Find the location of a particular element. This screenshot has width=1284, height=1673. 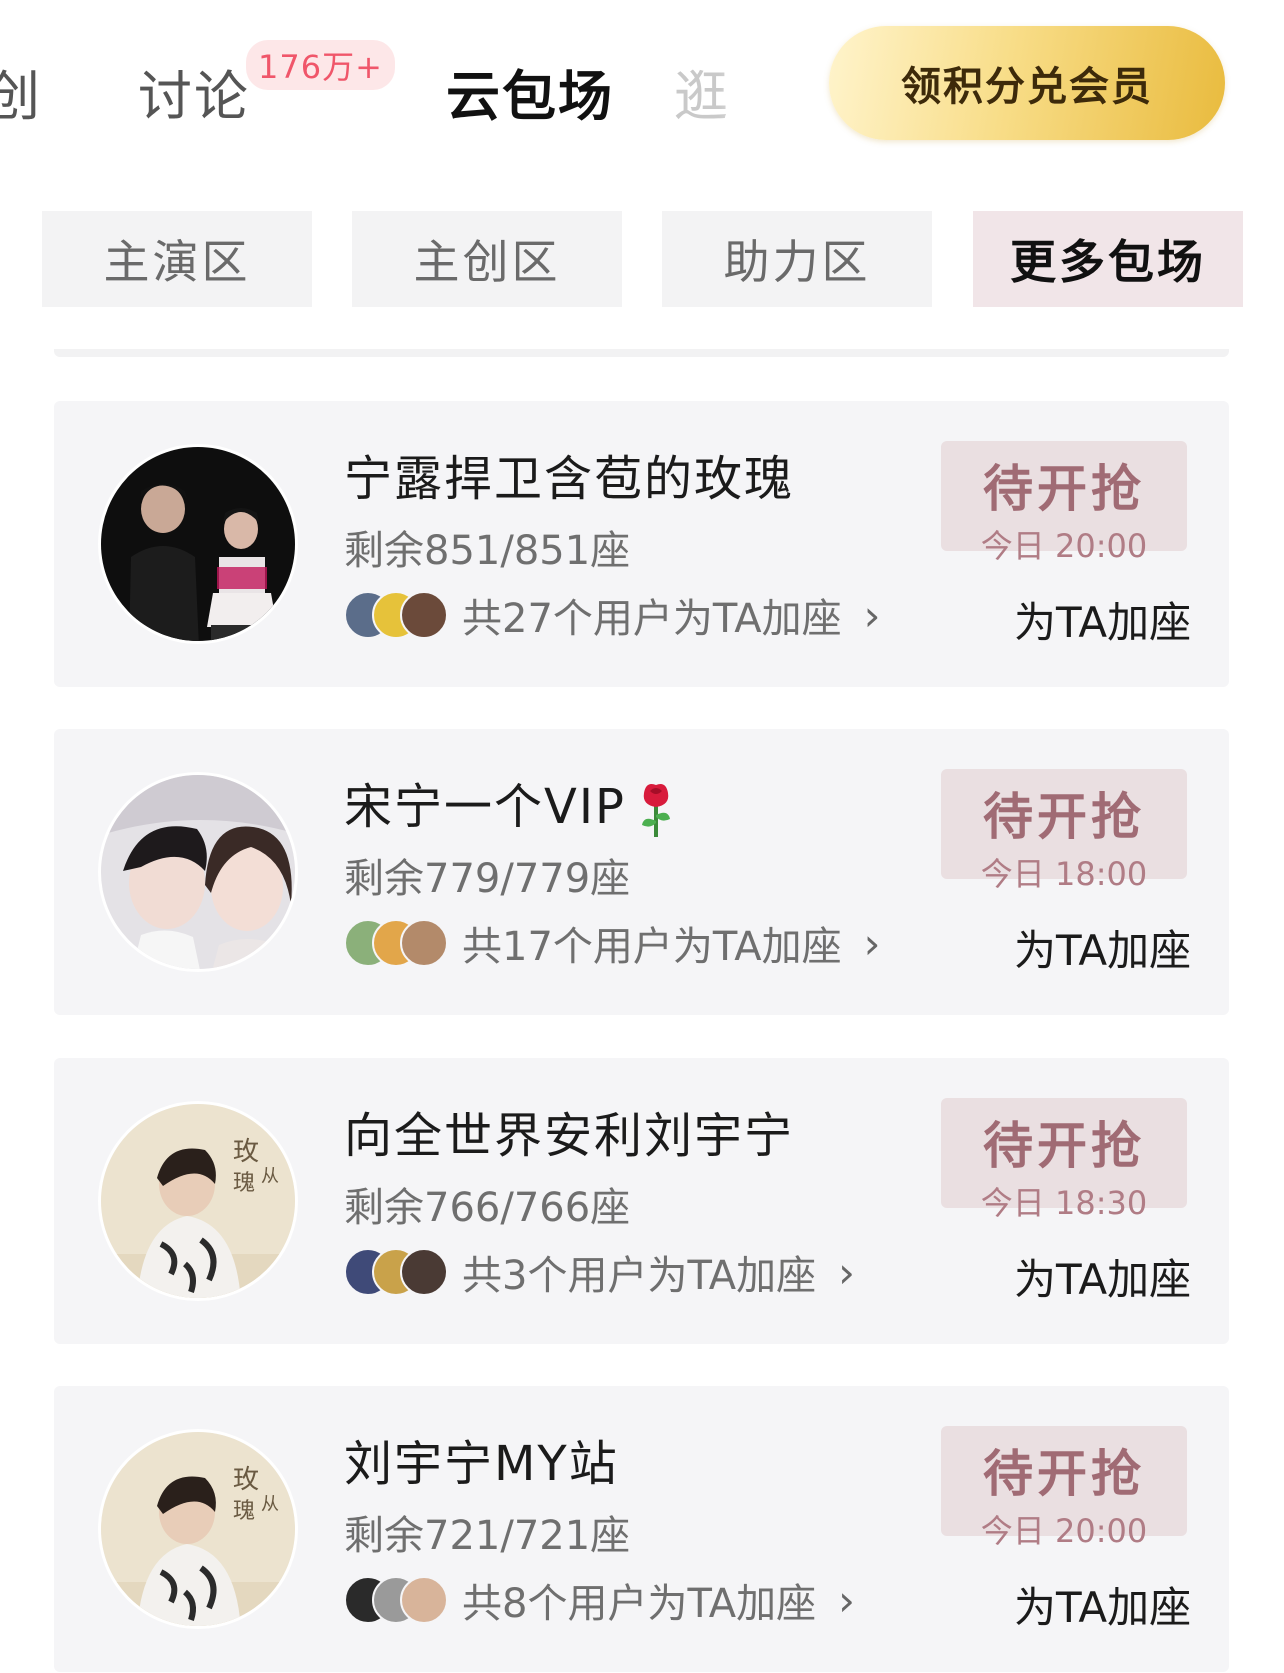

supporters-link: 共8个用户为TA加座 › is located at coordinates (599, 1600).